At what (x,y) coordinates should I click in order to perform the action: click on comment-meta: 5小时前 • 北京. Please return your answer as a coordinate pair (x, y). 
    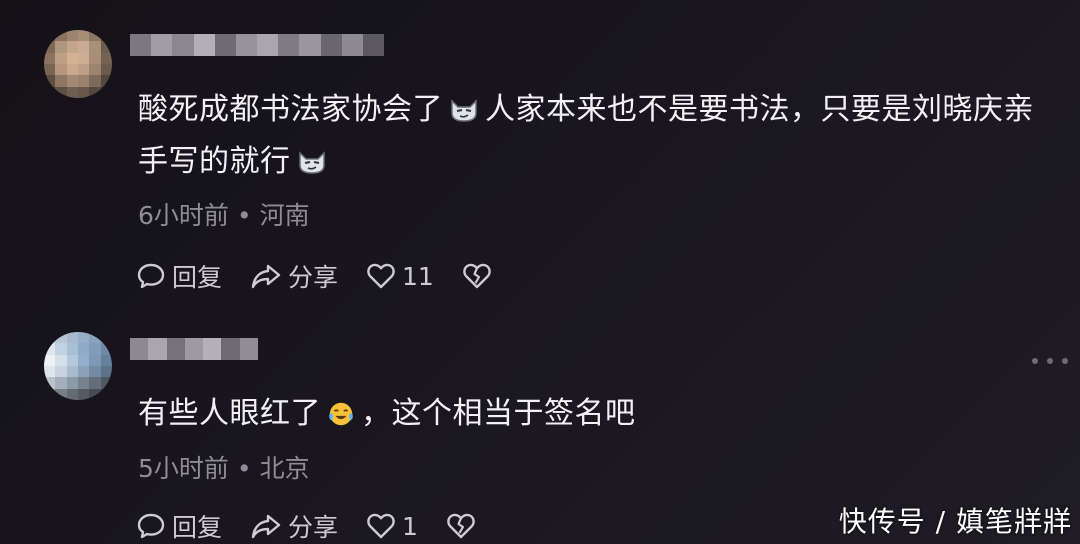
    Looking at the image, I should click on (224, 467).